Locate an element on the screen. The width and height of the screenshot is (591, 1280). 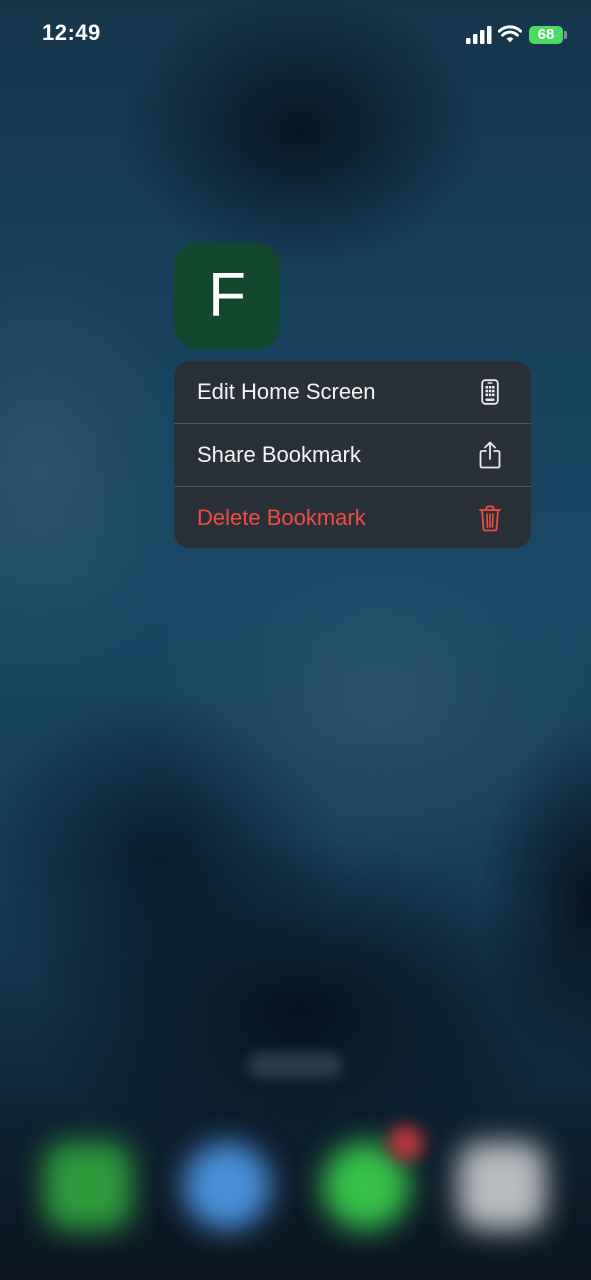
menu-item-label: Delete Bookmark is located at coordinates (281, 517).